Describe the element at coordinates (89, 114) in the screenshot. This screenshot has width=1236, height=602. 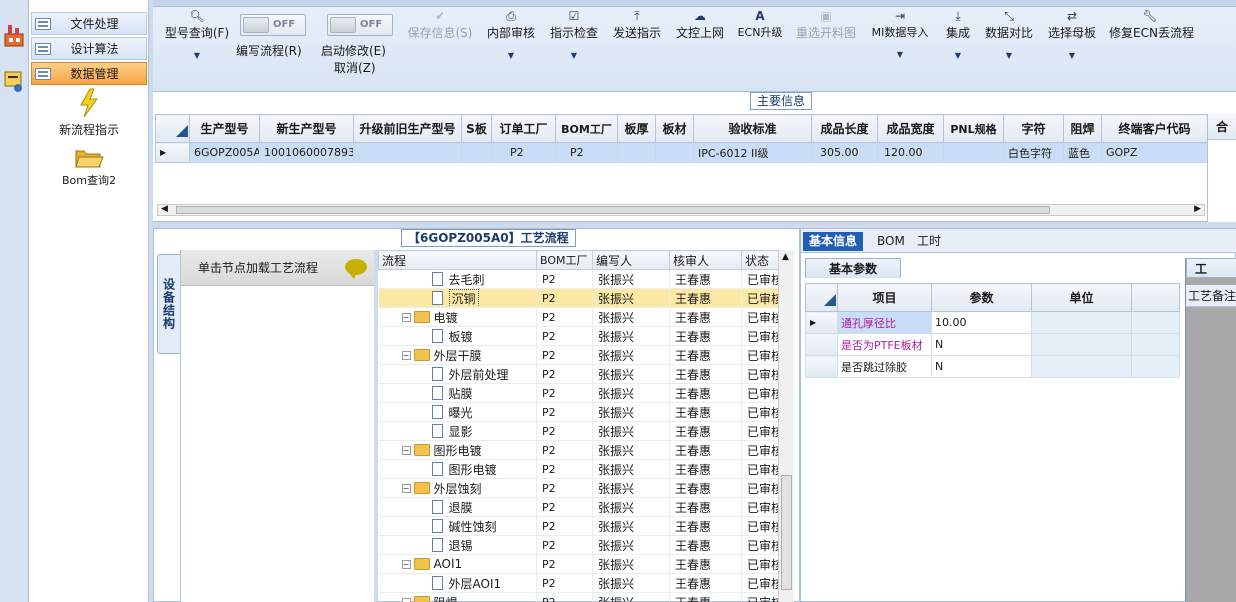
I see `shortcut-new-flow-instruction: 新流程指示` at that location.